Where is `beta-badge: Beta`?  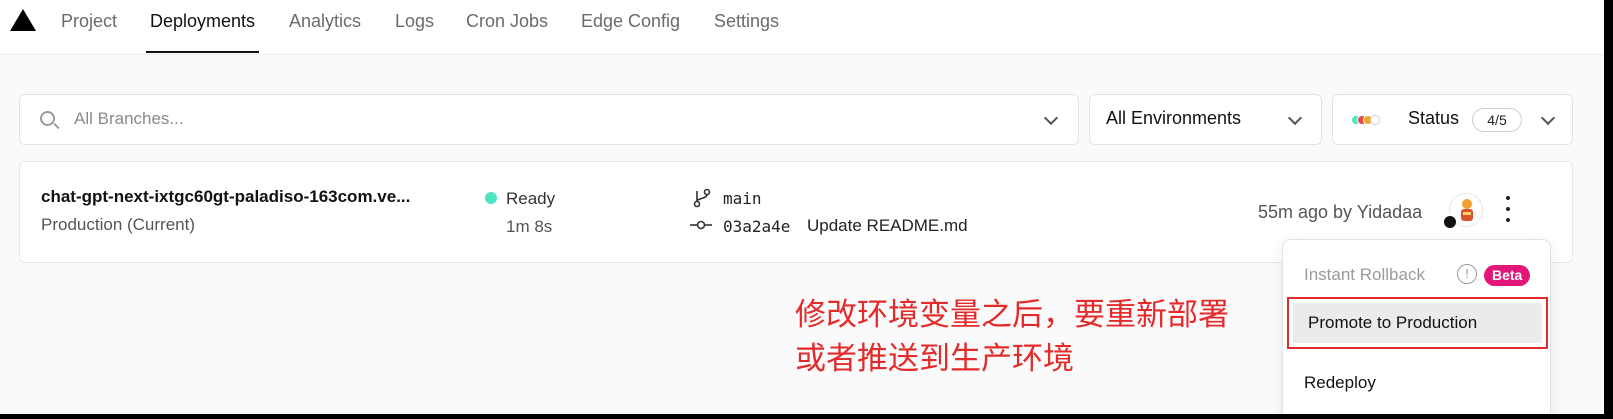 beta-badge: Beta is located at coordinates (1507, 275).